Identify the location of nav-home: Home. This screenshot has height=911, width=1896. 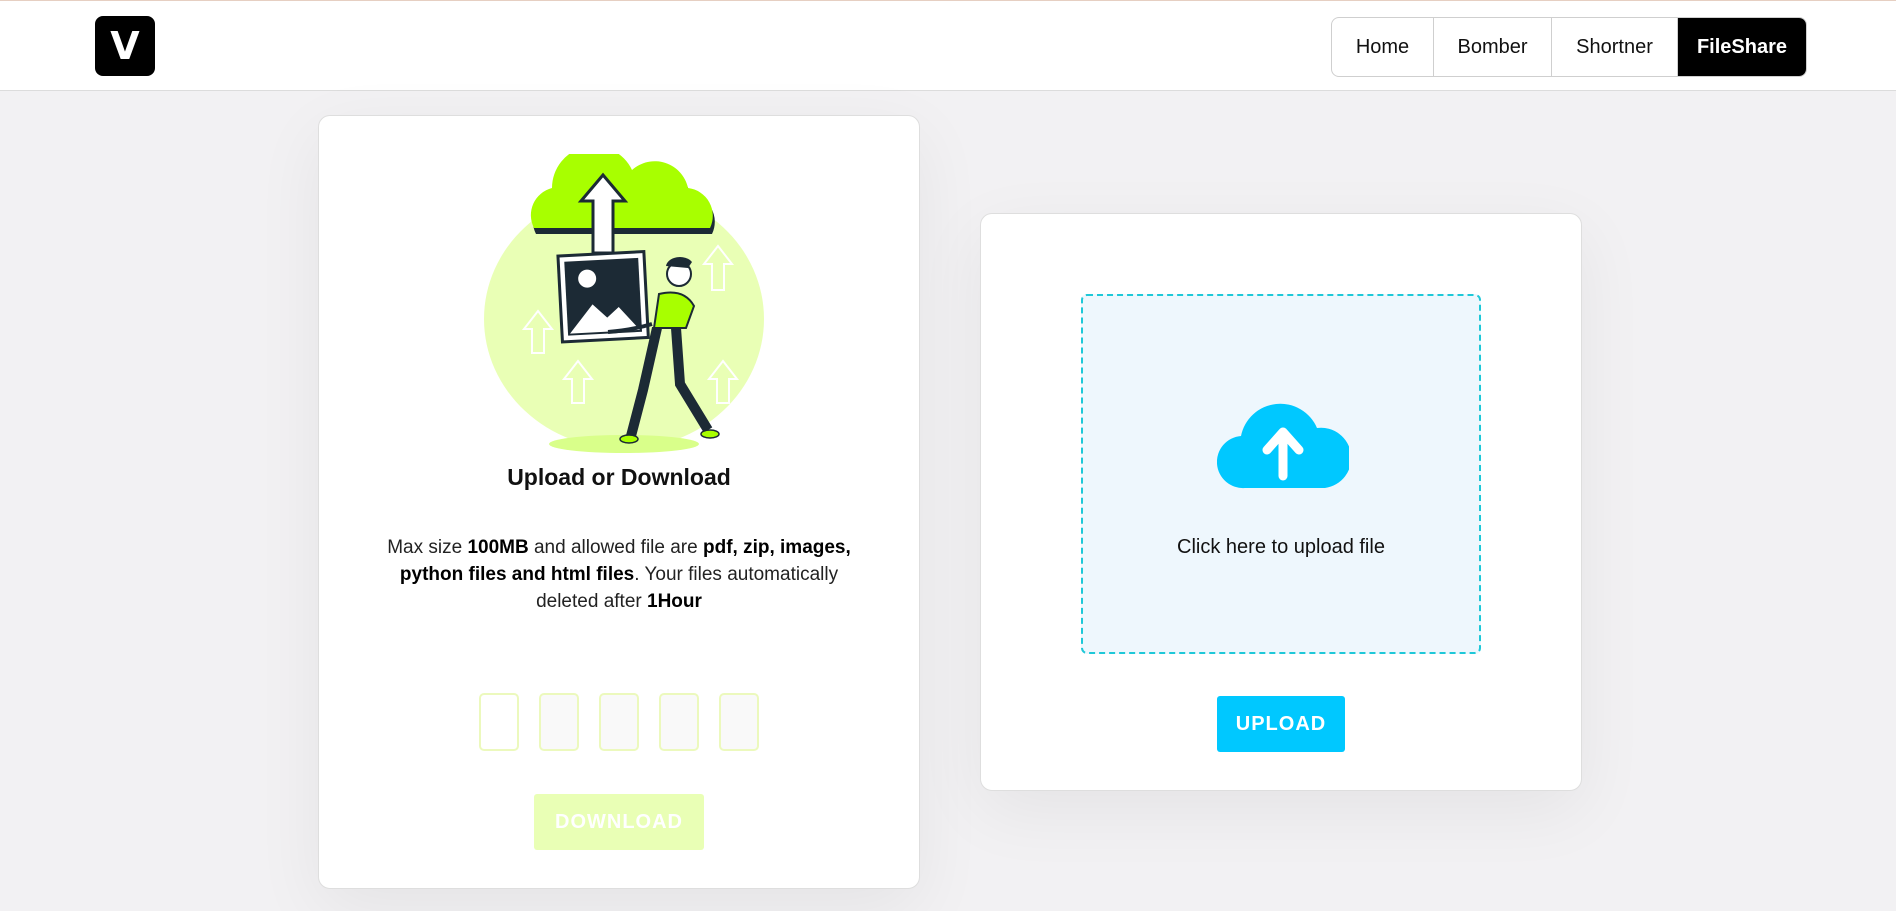
(1383, 47).